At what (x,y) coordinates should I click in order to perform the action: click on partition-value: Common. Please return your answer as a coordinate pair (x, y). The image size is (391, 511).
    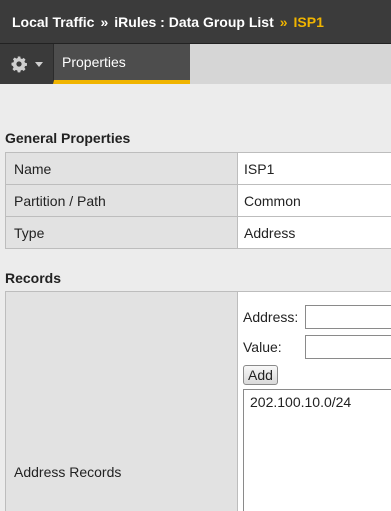
    Looking at the image, I should click on (314, 200).